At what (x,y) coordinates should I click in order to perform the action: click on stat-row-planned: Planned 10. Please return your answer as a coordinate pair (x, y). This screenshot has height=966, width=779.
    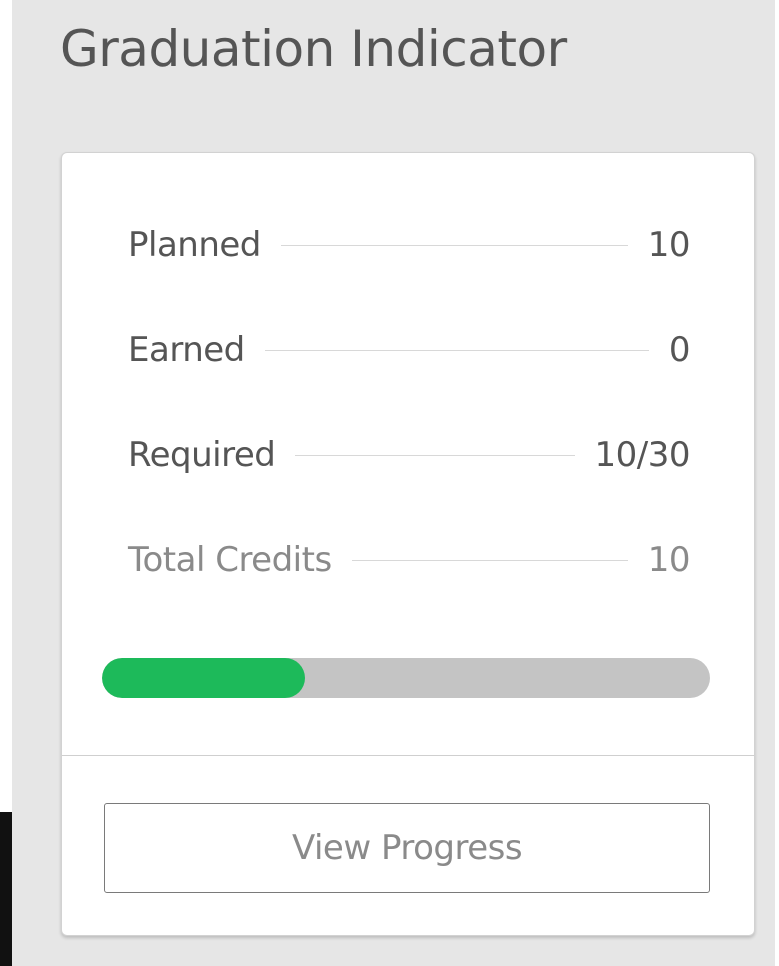
    Looking at the image, I should click on (409, 245).